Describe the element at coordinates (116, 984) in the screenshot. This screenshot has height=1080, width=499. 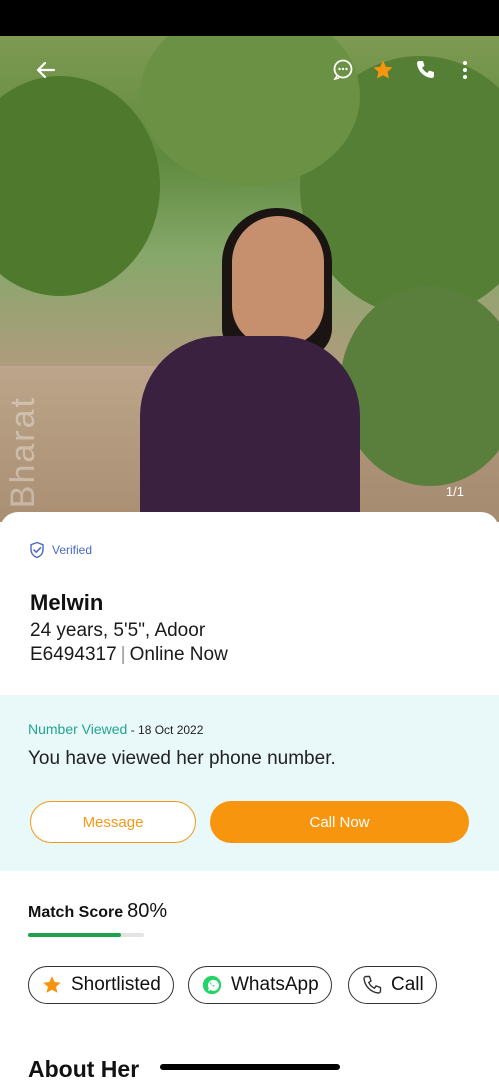
I see `shortlisted-label: Shortlisted` at that location.